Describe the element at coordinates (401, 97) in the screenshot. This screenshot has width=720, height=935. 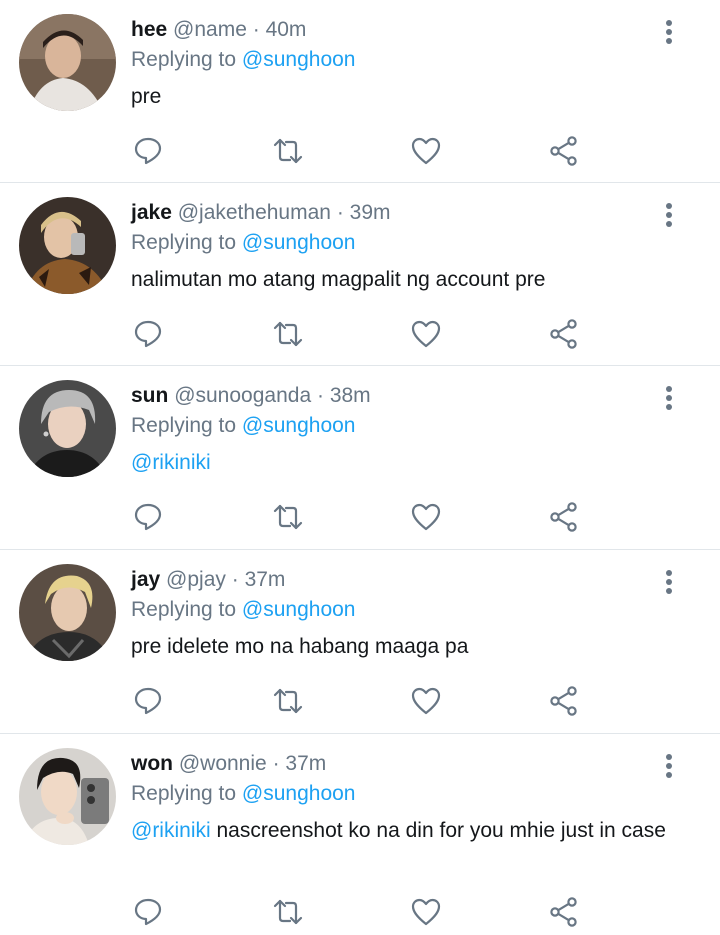
I see `tweet-text: pre` at that location.